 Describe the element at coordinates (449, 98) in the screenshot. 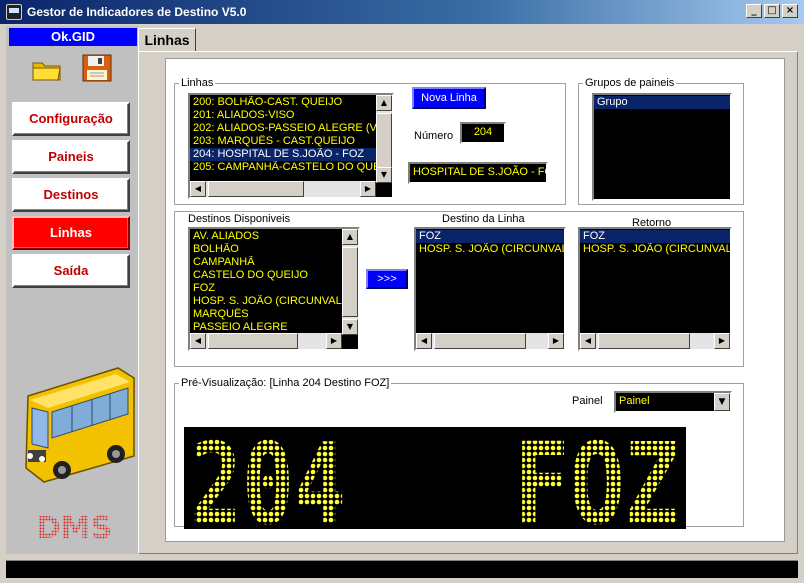

I see `nova-linha-button: Nova Linha` at that location.